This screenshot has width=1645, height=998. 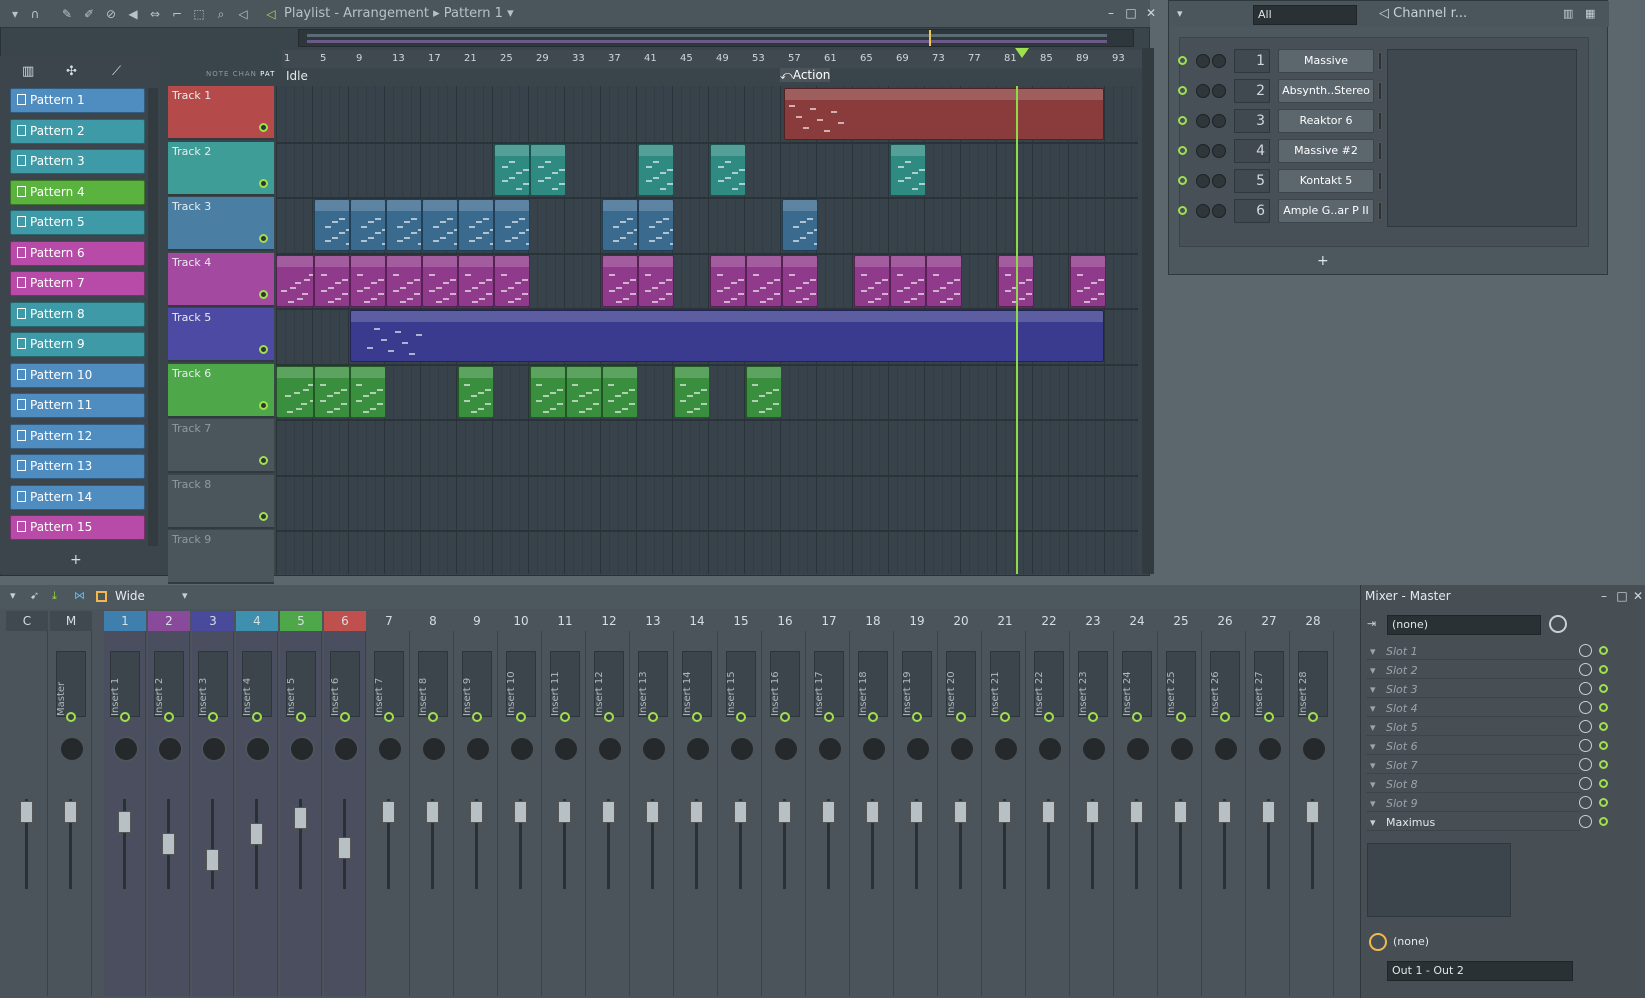 I want to click on mixer-strip: 5 Insert 5, so click(x=301, y=803).